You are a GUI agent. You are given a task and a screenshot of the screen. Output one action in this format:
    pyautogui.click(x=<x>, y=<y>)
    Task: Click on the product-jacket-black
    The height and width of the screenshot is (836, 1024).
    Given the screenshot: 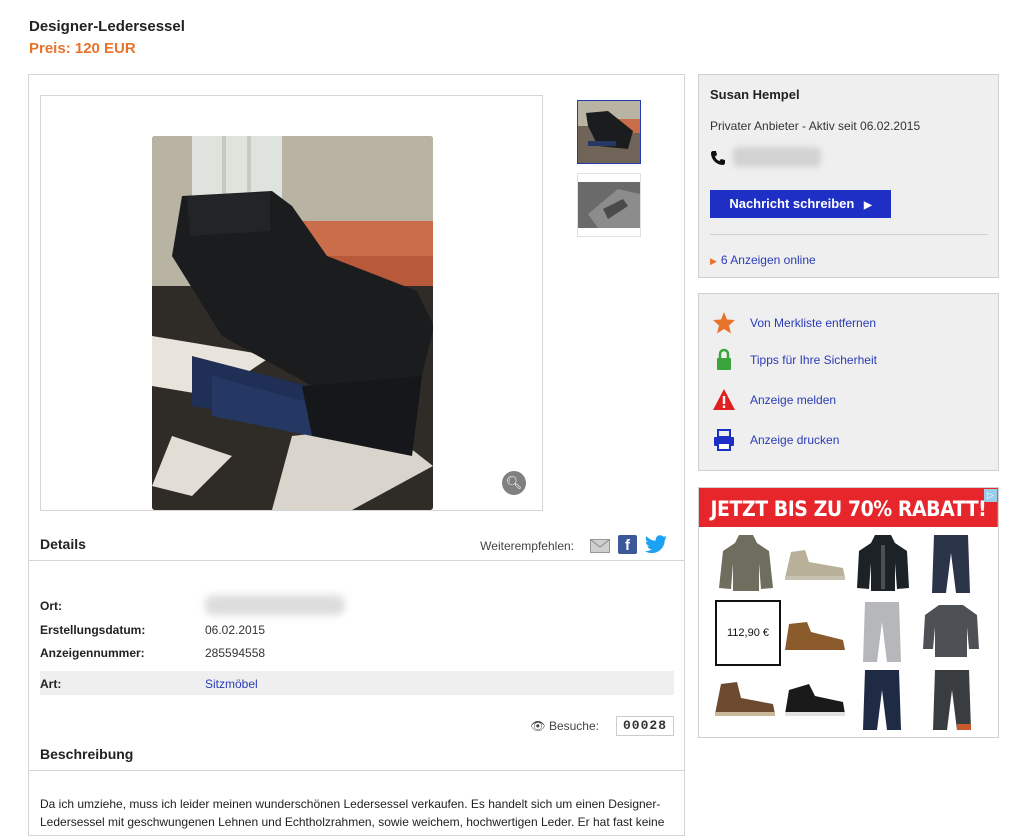 What is the action you would take?
    pyautogui.click(x=883, y=563)
    